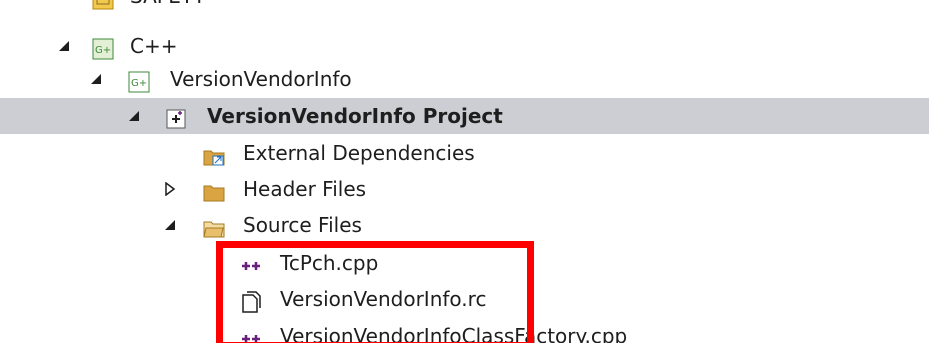 The width and height of the screenshot is (929, 343). I want to click on tree-item-safety: SAFETY, so click(464, 7).